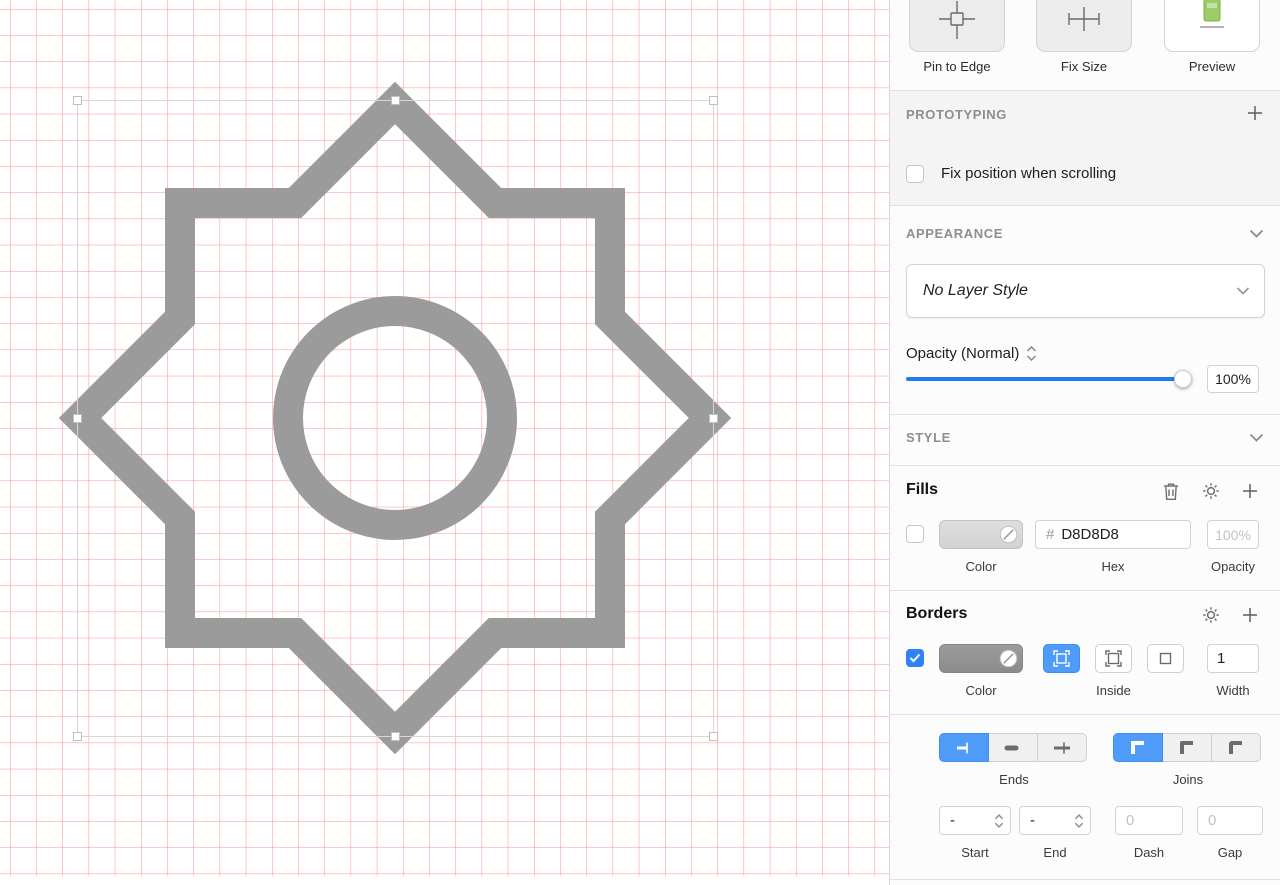 The image size is (1280, 885). Describe the element at coordinates (915, 174) in the screenshot. I see `fix-position-checkbox` at that location.